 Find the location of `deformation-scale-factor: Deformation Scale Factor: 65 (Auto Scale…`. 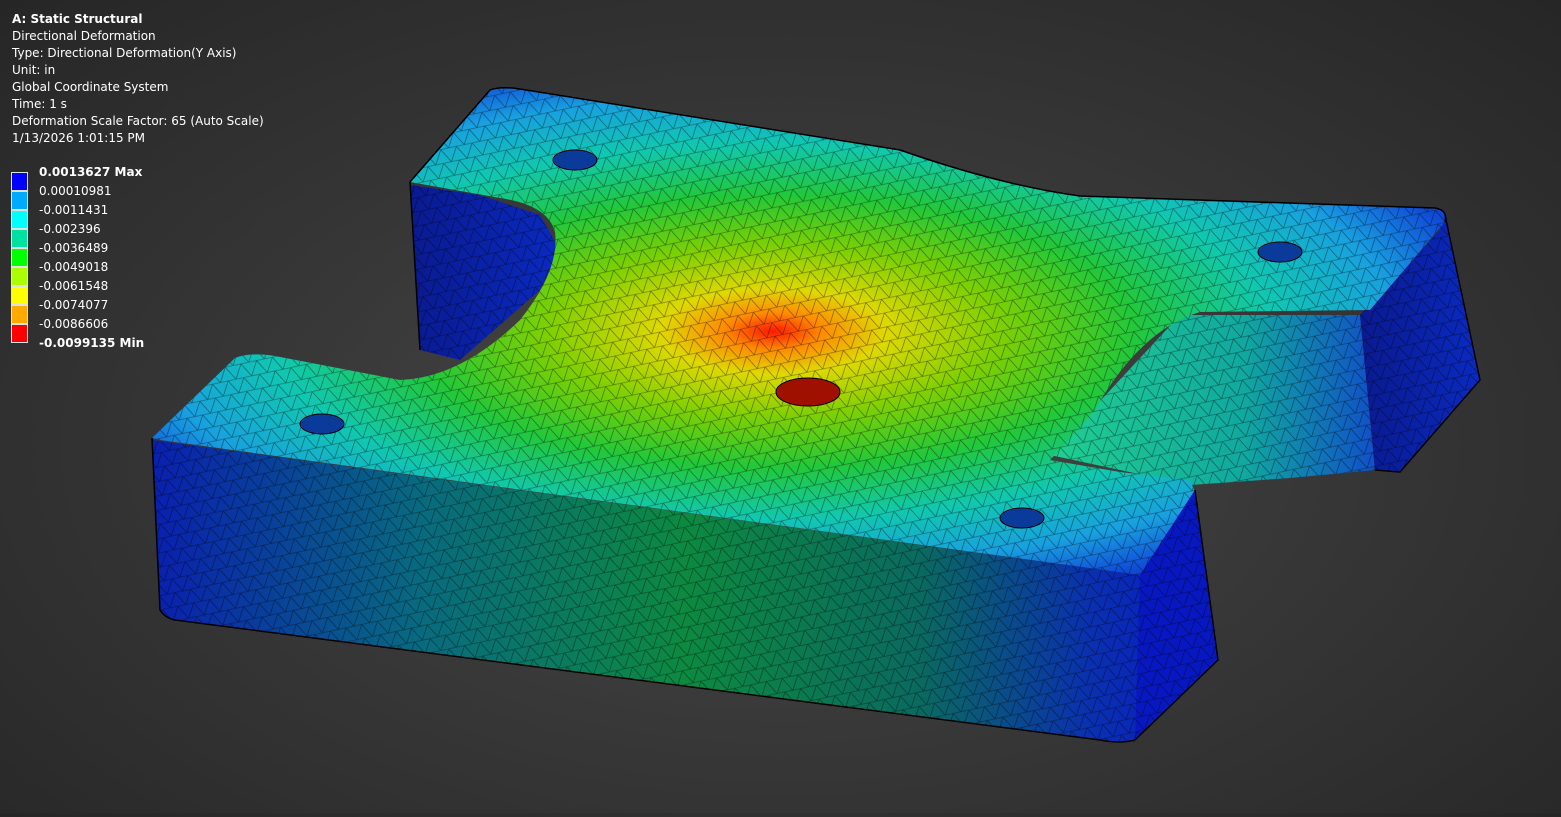

deformation-scale-factor: Deformation Scale Factor: 65 (Auto Scale… is located at coordinates (138, 121).